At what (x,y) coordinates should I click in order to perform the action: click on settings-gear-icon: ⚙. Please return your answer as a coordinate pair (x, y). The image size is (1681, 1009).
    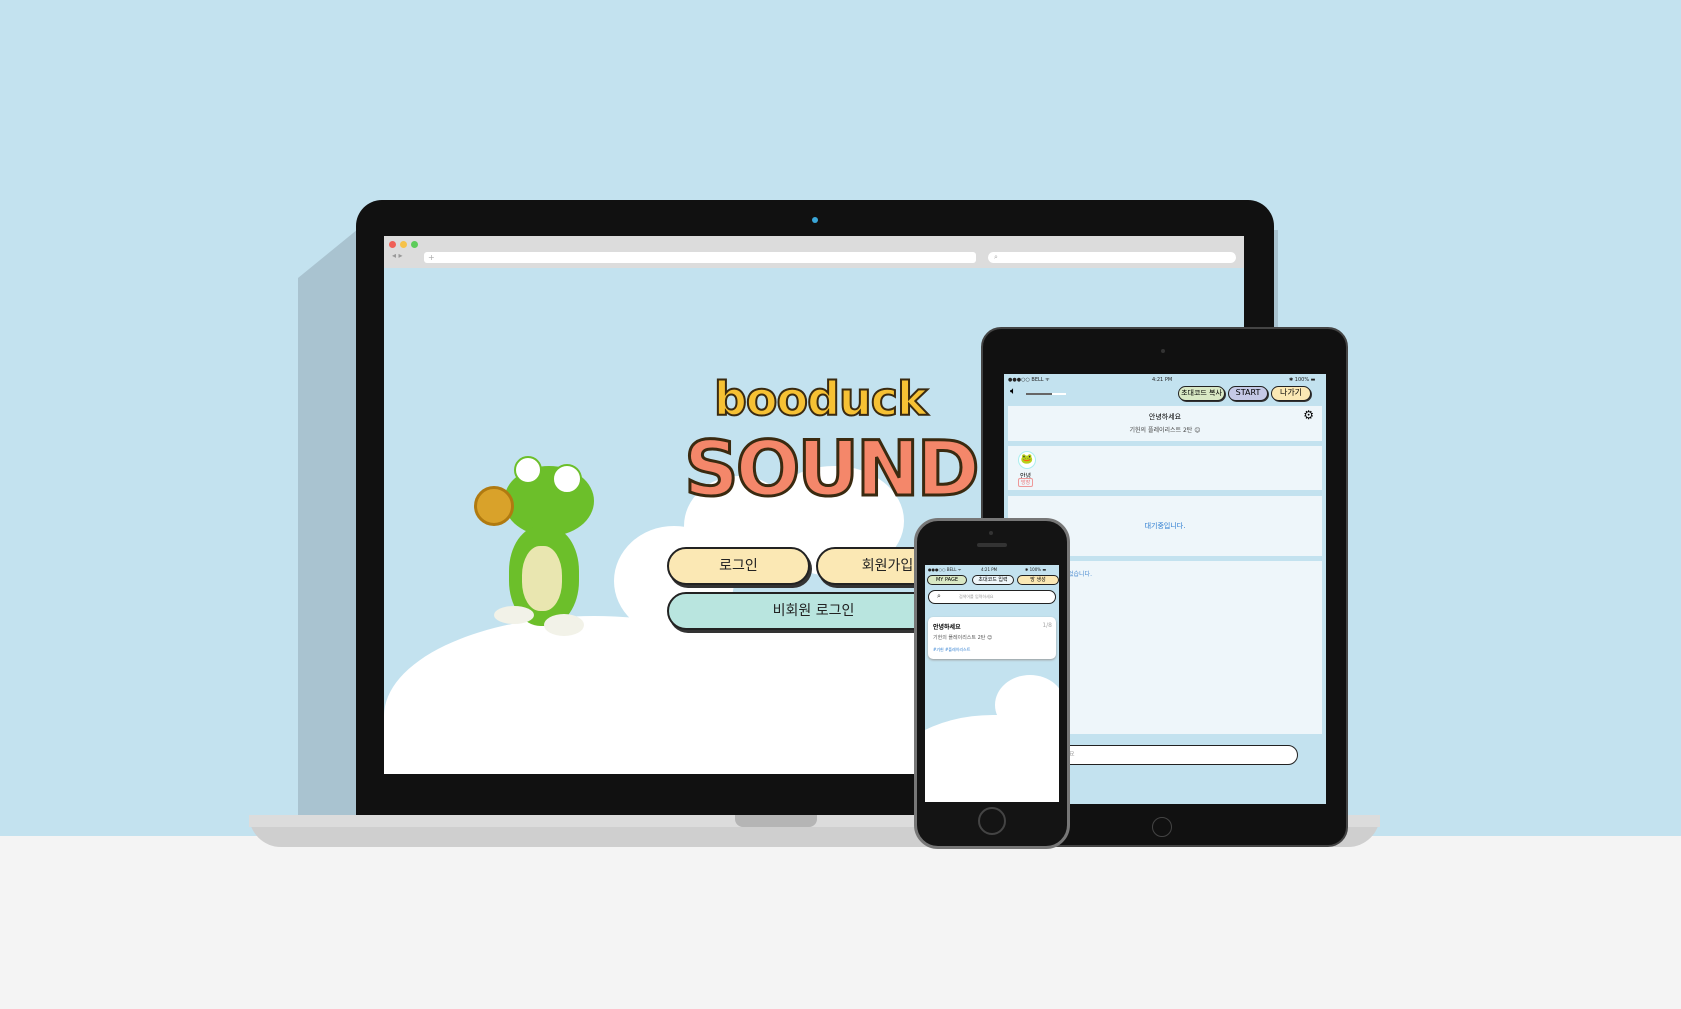
    Looking at the image, I should click on (1308, 415).